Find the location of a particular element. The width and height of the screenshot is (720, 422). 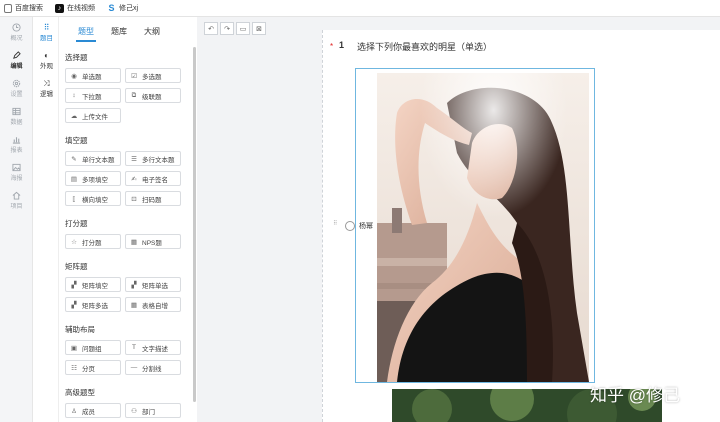

editor-subnav: ⠿ 题目 ◐ 外观 ⤨ 逻辑 is located at coordinates (46, 219).